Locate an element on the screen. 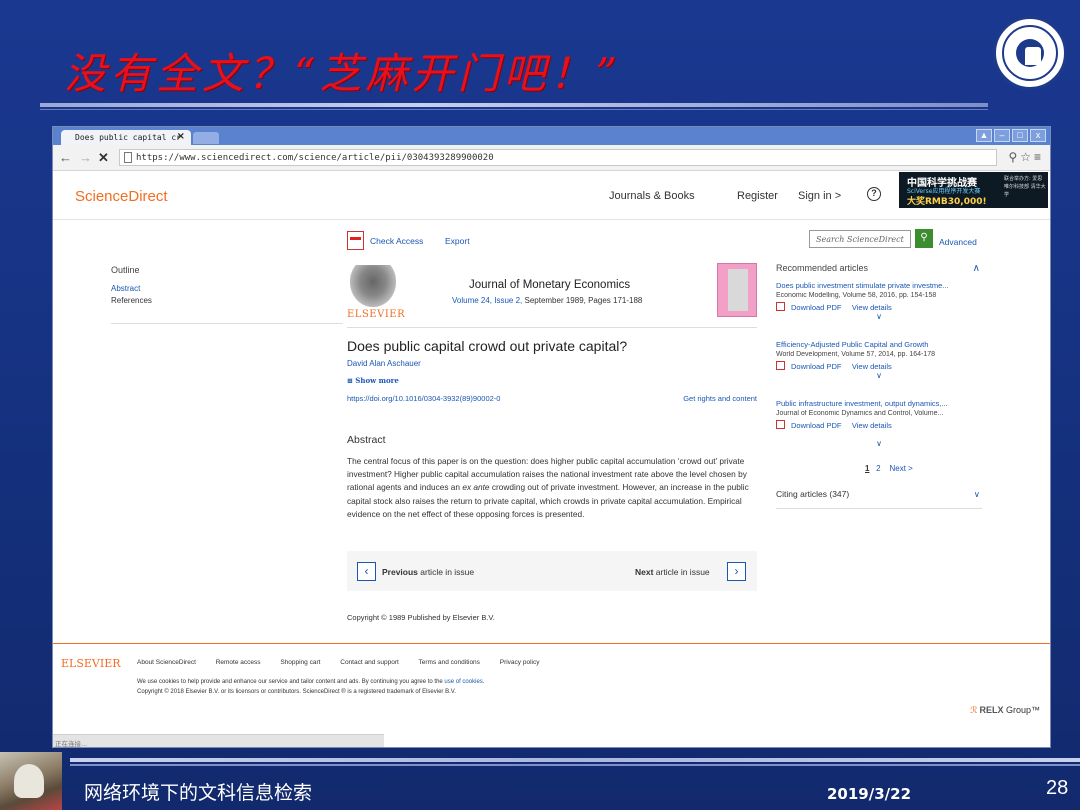  chevron-right-icon: › is located at coordinates (736, 571).